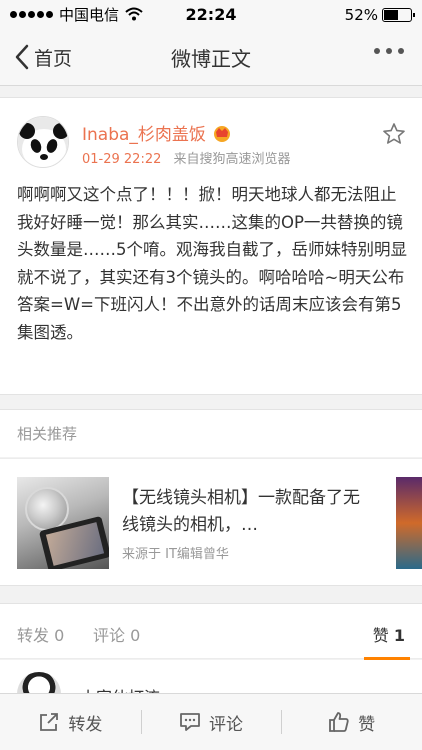 The height and width of the screenshot is (750, 422). What do you see at coordinates (175, 554) in the screenshot?
I see `related-source: 来源于 IT编辑曾华` at bounding box center [175, 554].